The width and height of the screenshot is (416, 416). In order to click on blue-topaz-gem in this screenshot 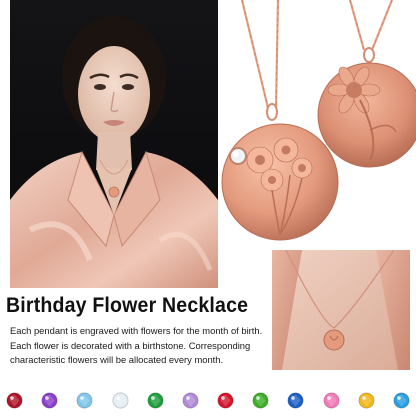, I will do `click(401, 400)`.